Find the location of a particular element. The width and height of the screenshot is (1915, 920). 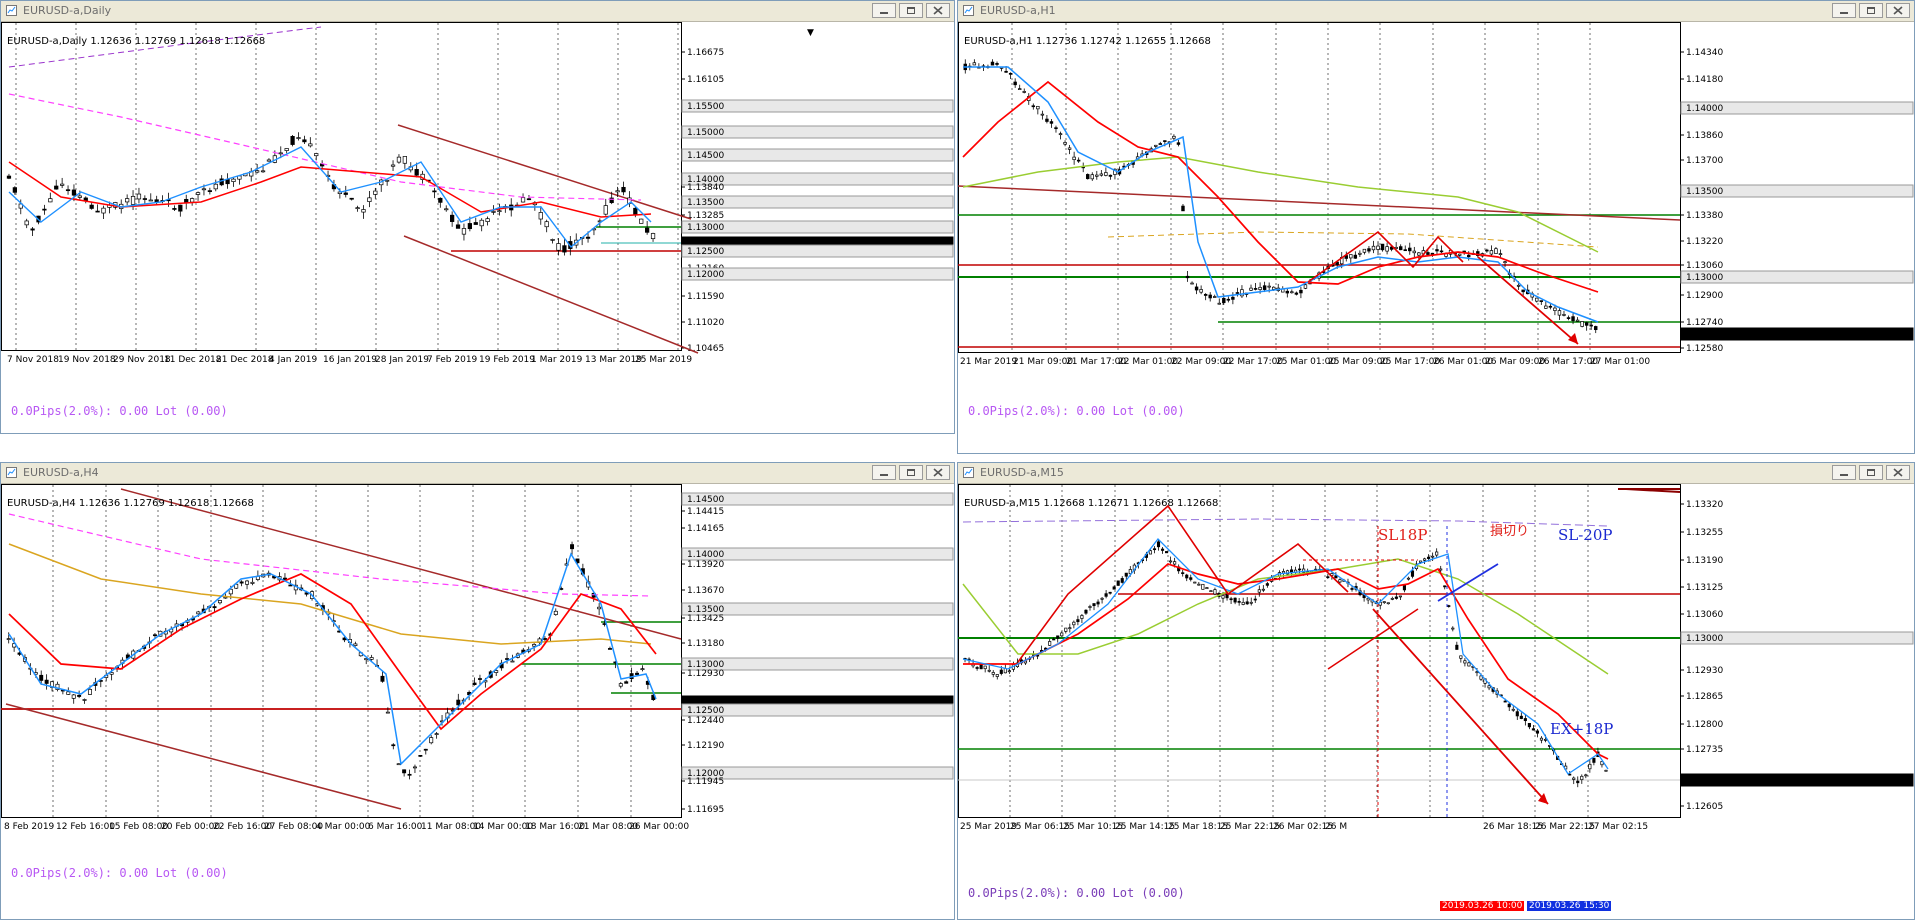

time-axis-label: 25 Mar 14:15 is located at coordinates (1145, 827).